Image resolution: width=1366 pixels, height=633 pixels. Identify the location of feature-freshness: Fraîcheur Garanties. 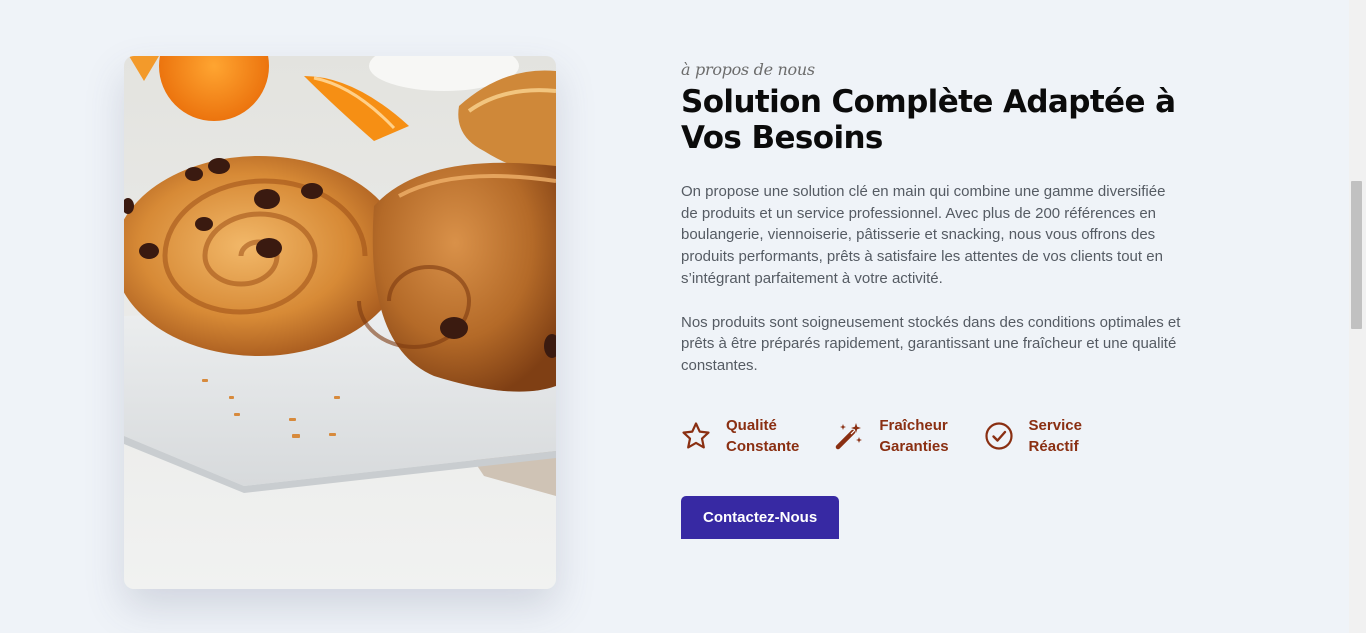
(891, 436).